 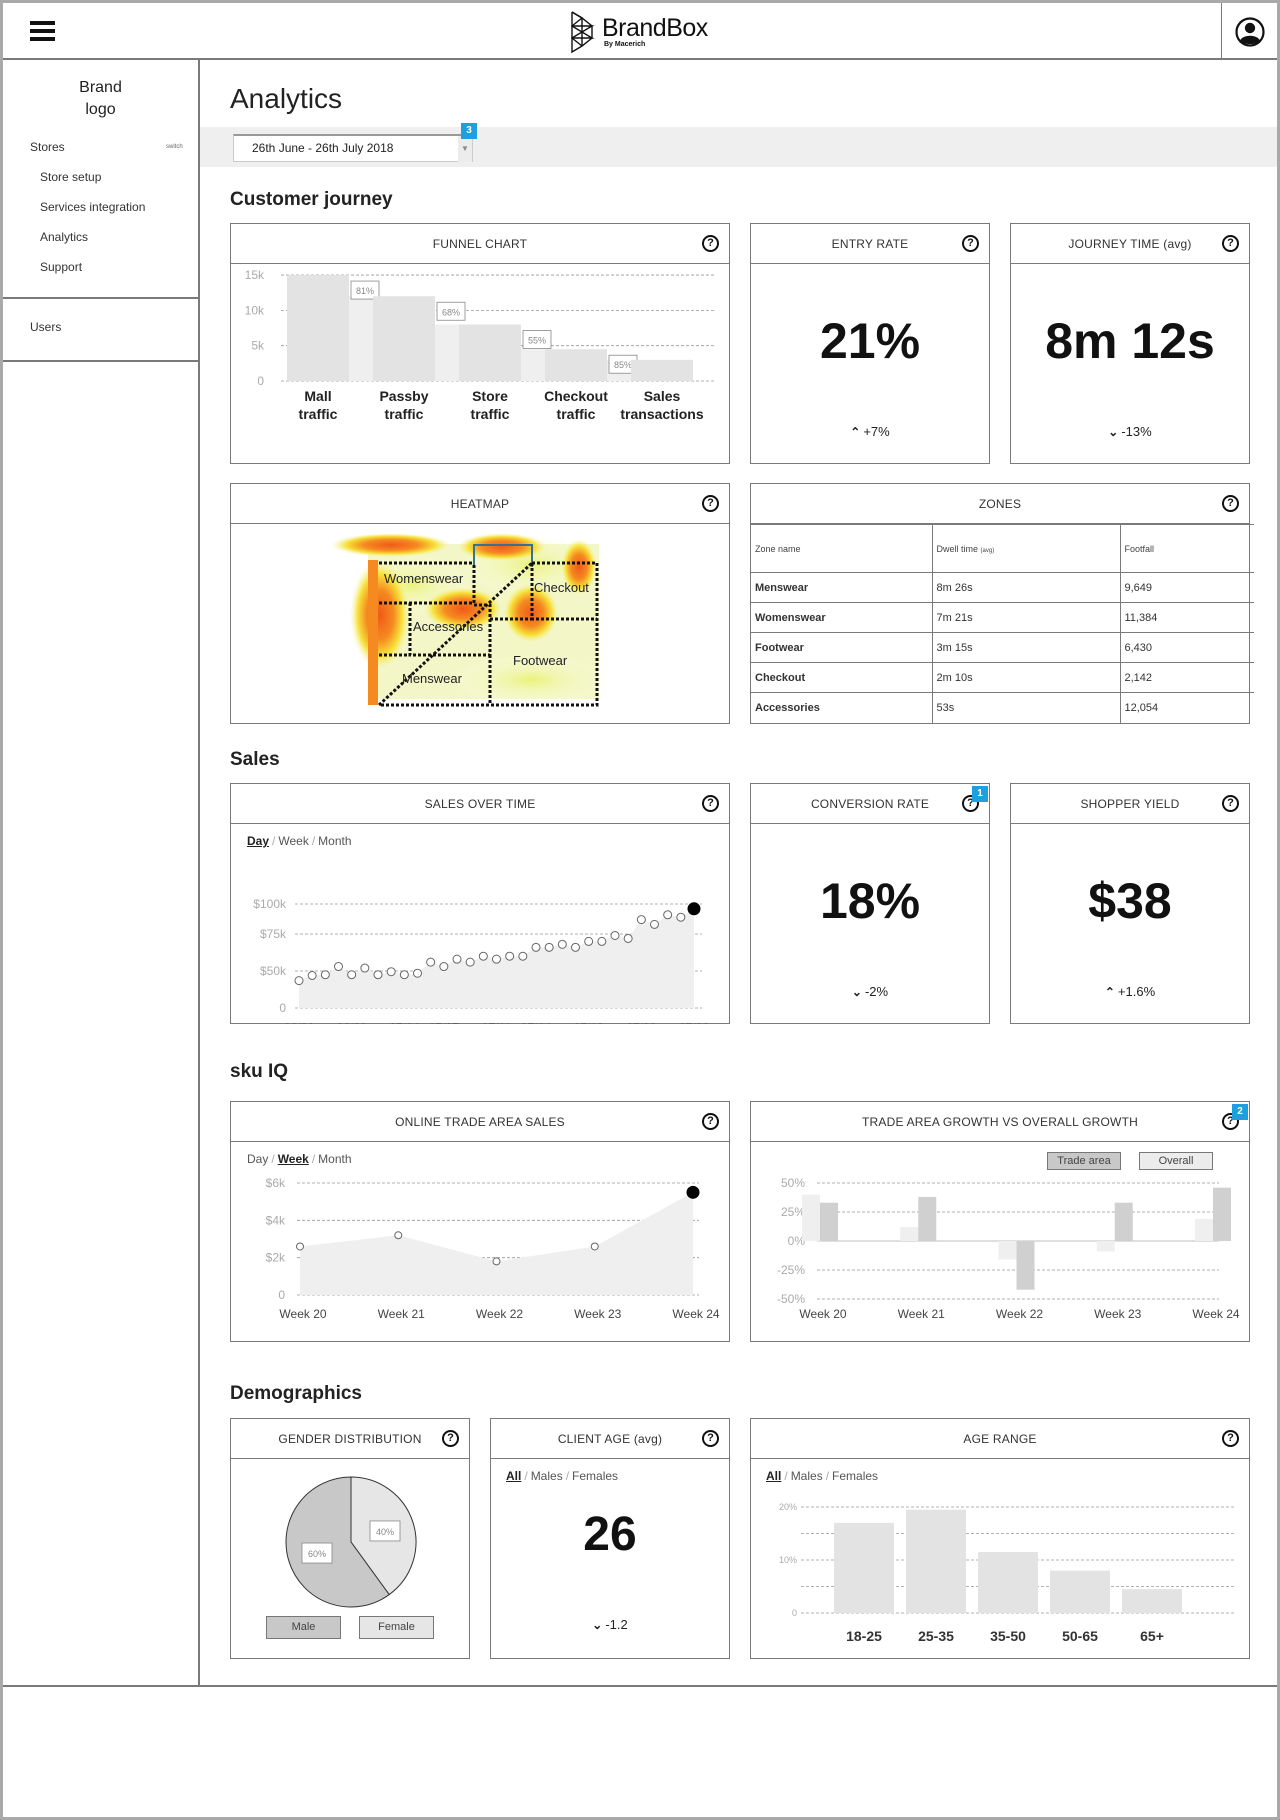 I want to click on table-row: Accessories 53s 12,054, so click(x=1002, y=707).